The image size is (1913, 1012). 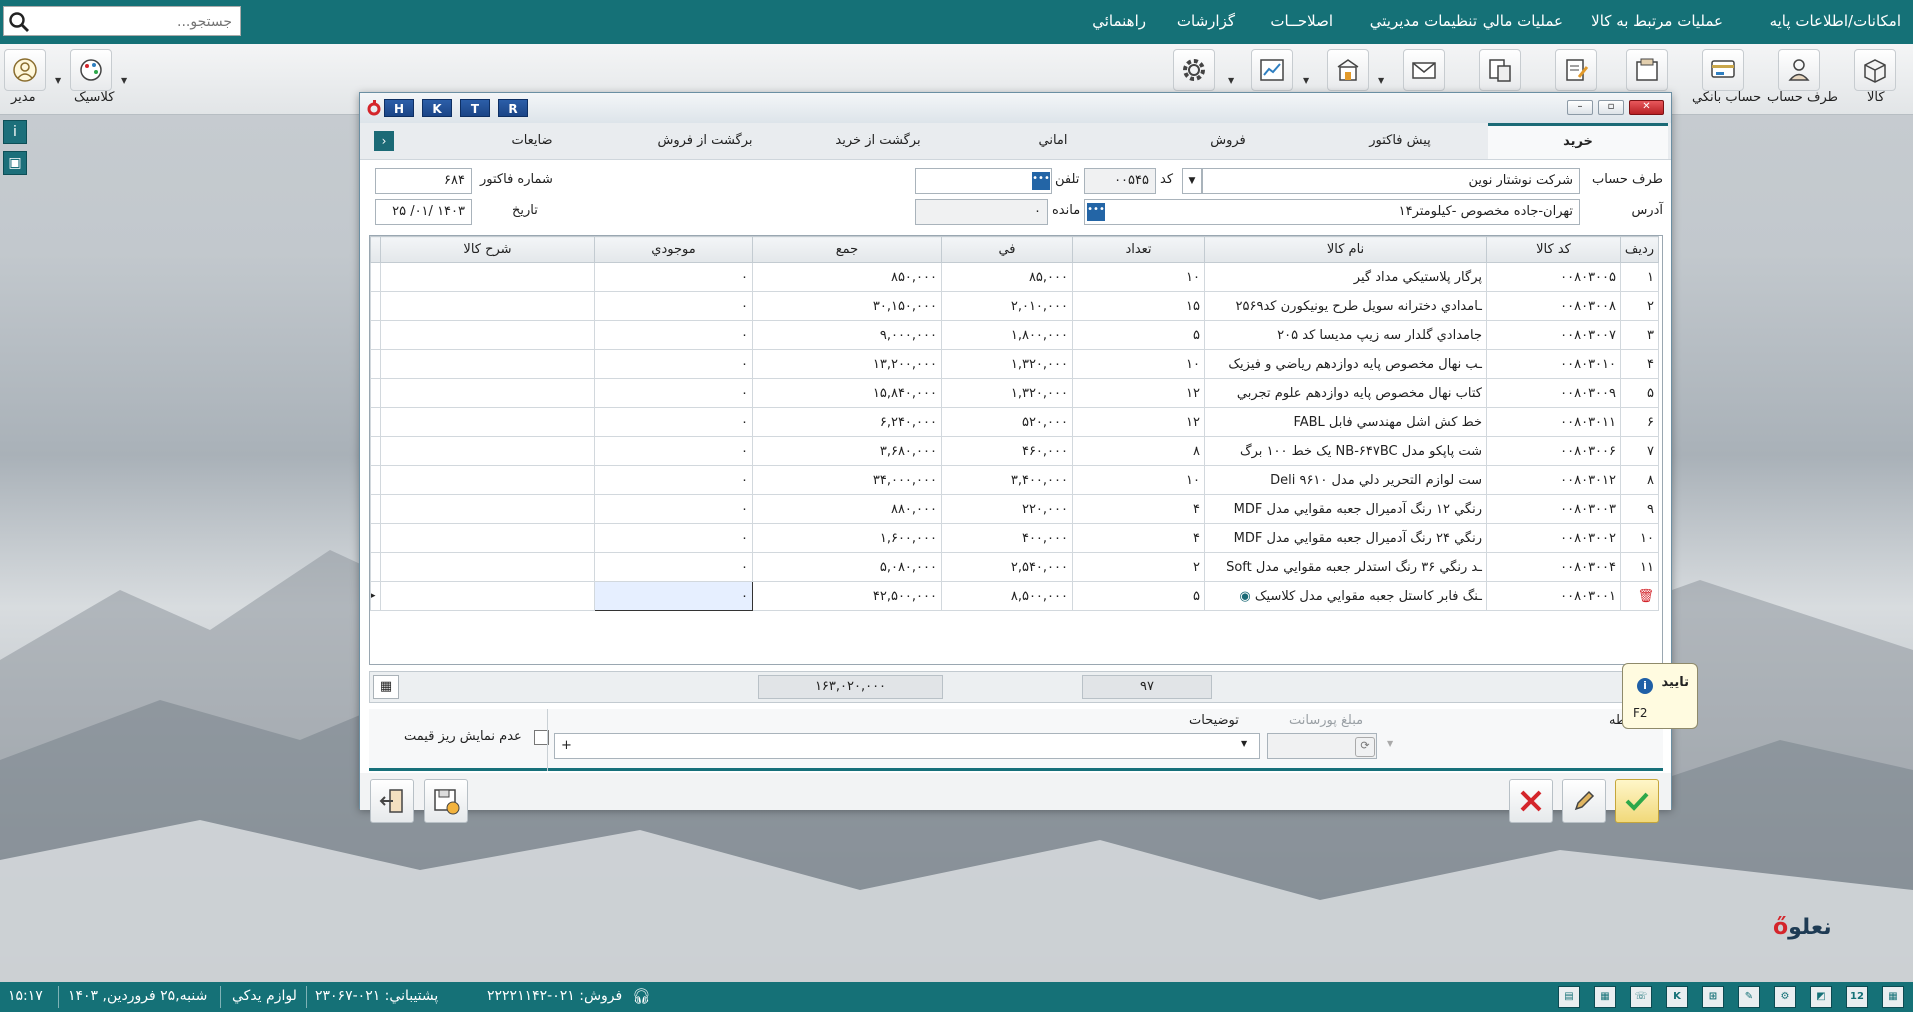 I want to click on cell-row-number: ۶, so click(x=1639, y=422).